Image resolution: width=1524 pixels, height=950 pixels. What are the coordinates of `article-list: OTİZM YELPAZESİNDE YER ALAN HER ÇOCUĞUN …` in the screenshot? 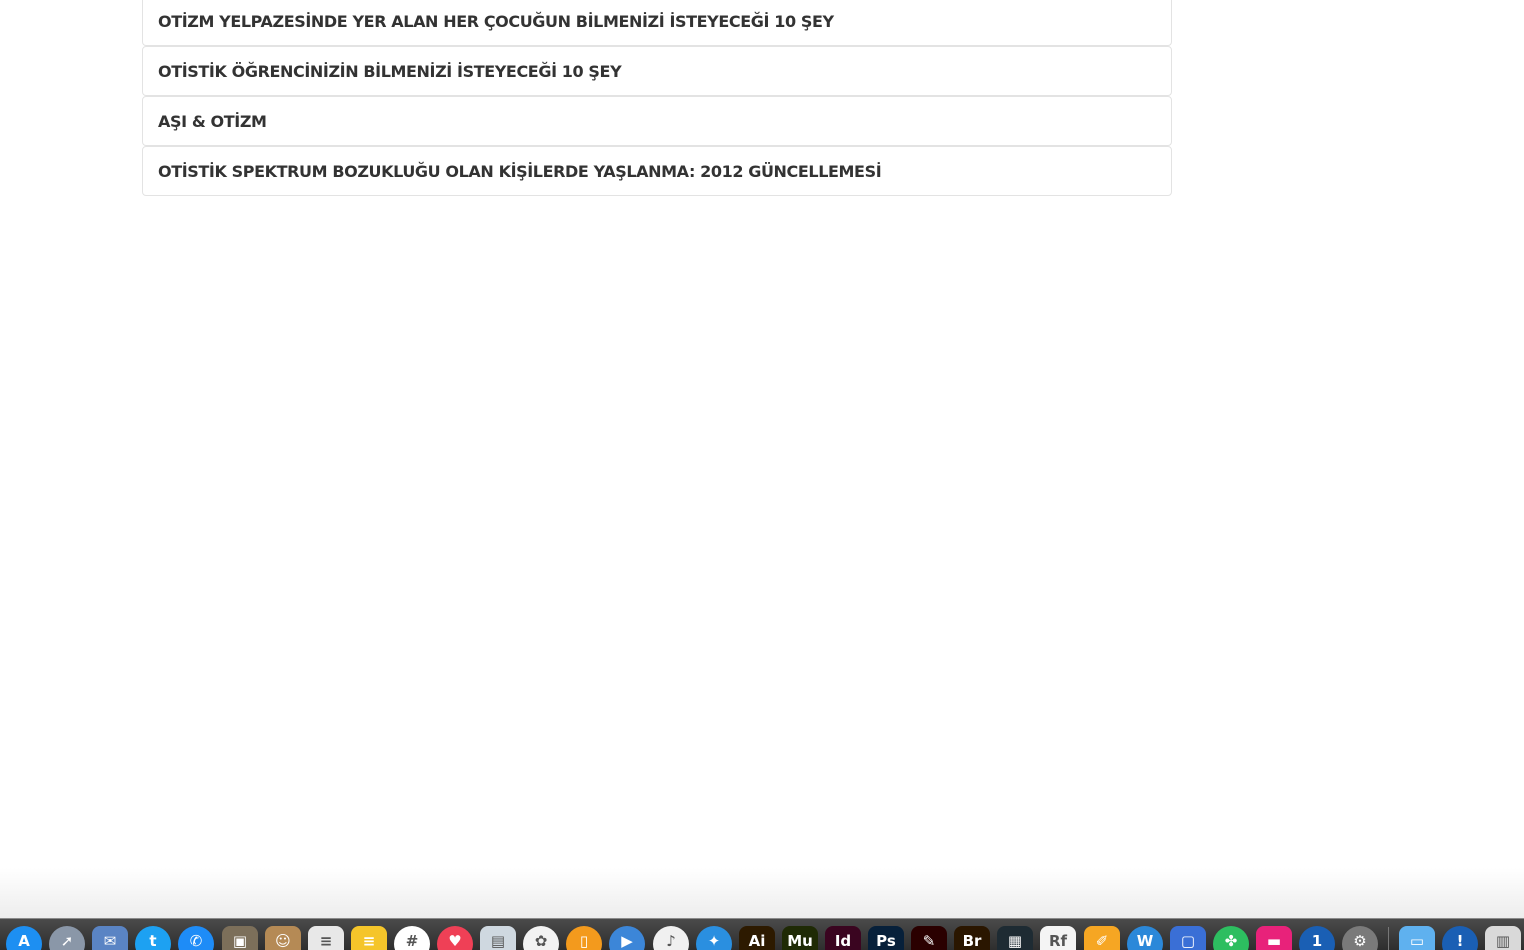 It's located at (657, 98).